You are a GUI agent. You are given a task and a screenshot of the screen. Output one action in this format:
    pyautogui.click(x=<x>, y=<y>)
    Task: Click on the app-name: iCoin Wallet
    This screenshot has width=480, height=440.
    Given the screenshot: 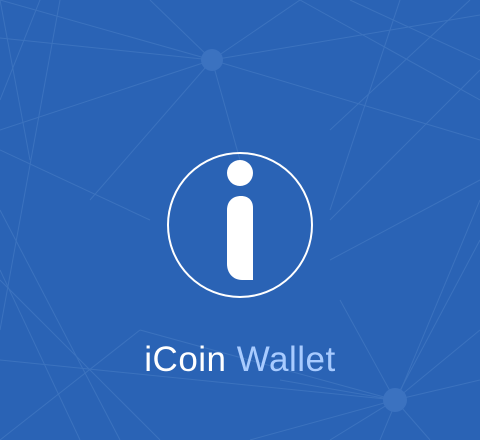 What is the action you would take?
    pyautogui.click(x=240, y=360)
    